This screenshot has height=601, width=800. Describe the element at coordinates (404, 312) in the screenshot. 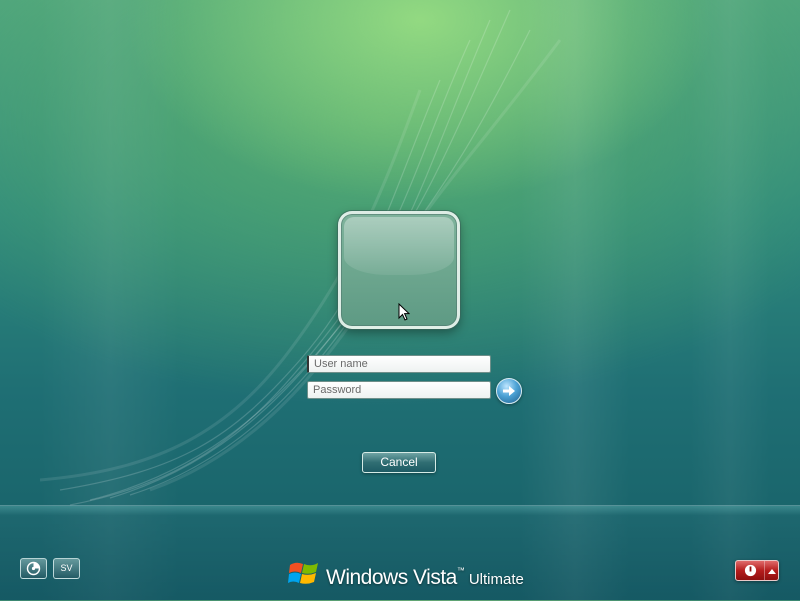

I see `mouse-pointer-icon` at that location.